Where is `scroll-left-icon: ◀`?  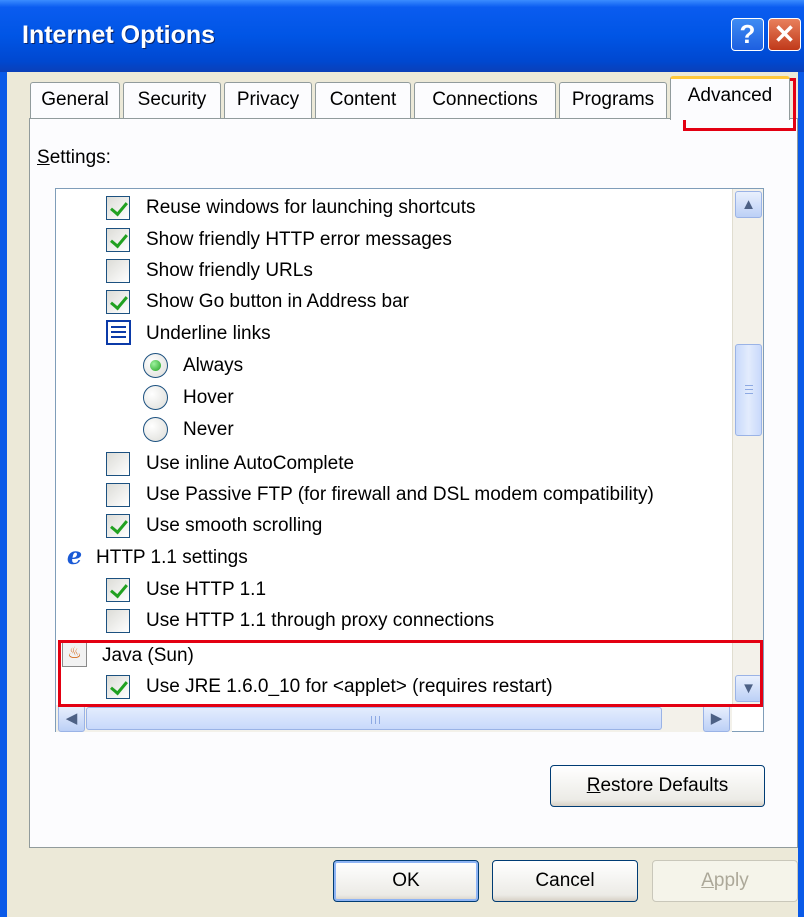
scroll-left-icon: ◀ is located at coordinates (71, 718).